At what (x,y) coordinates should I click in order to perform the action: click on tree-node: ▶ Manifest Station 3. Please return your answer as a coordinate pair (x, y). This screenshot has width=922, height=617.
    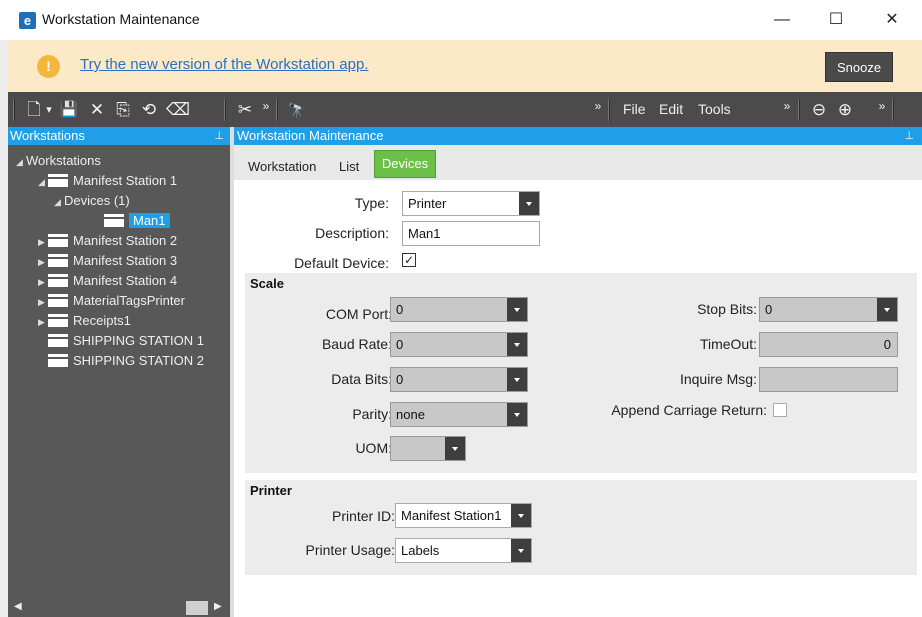
    Looking at the image, I should click on (107, 261).